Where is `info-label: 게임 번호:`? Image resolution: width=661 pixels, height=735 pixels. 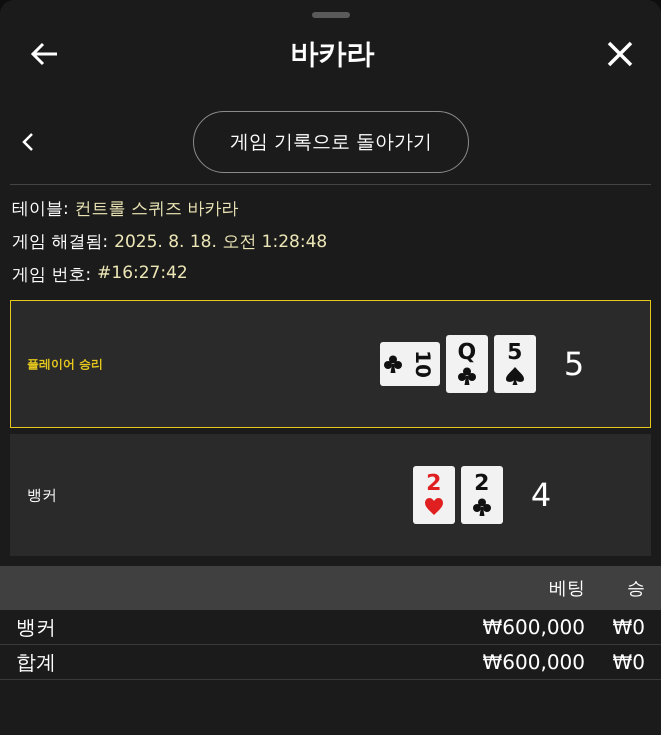 info-label: 게임 번호: is located at coordinates (52, 275).